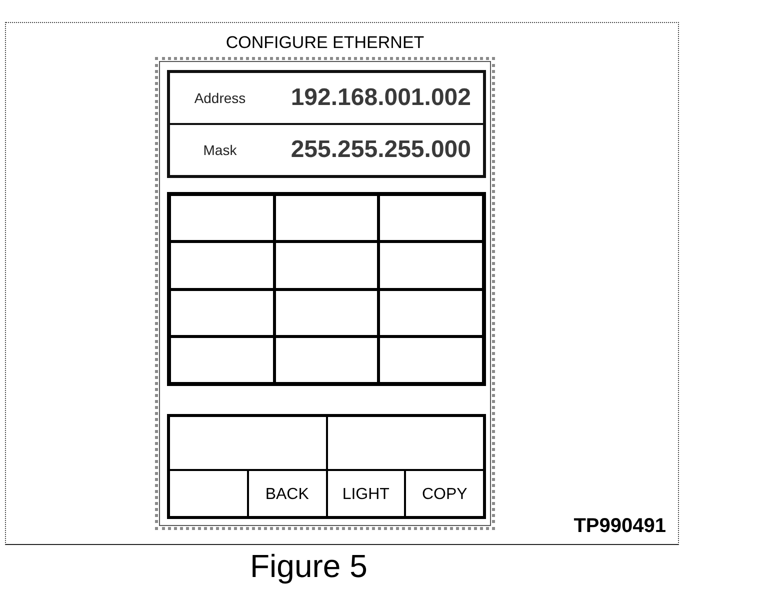 Image resolution: width=768 pixels, height=600 pixels. I want to click on softkey-button: LIGHT, so click(366, 493).